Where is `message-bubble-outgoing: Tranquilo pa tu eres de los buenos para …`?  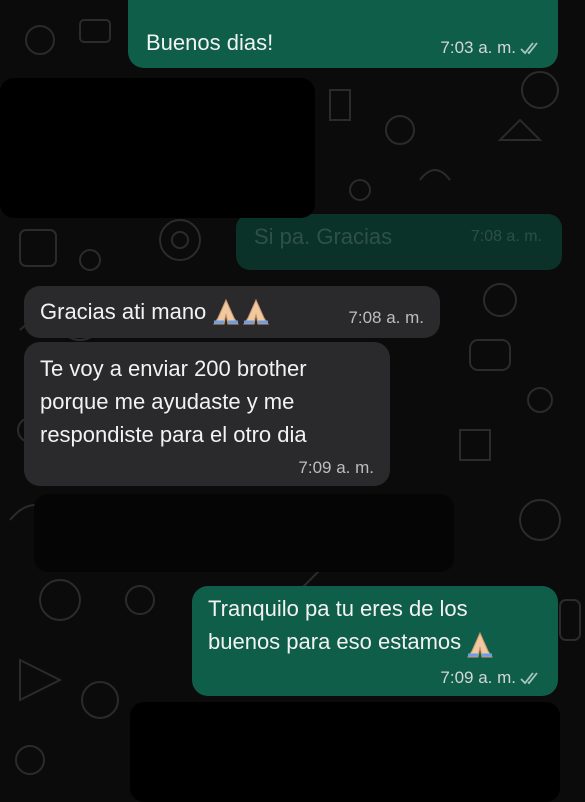 message-bubble-outgoing: Tranquilo pa tu eres de los buenos para … is located at coordinates (375, 641).